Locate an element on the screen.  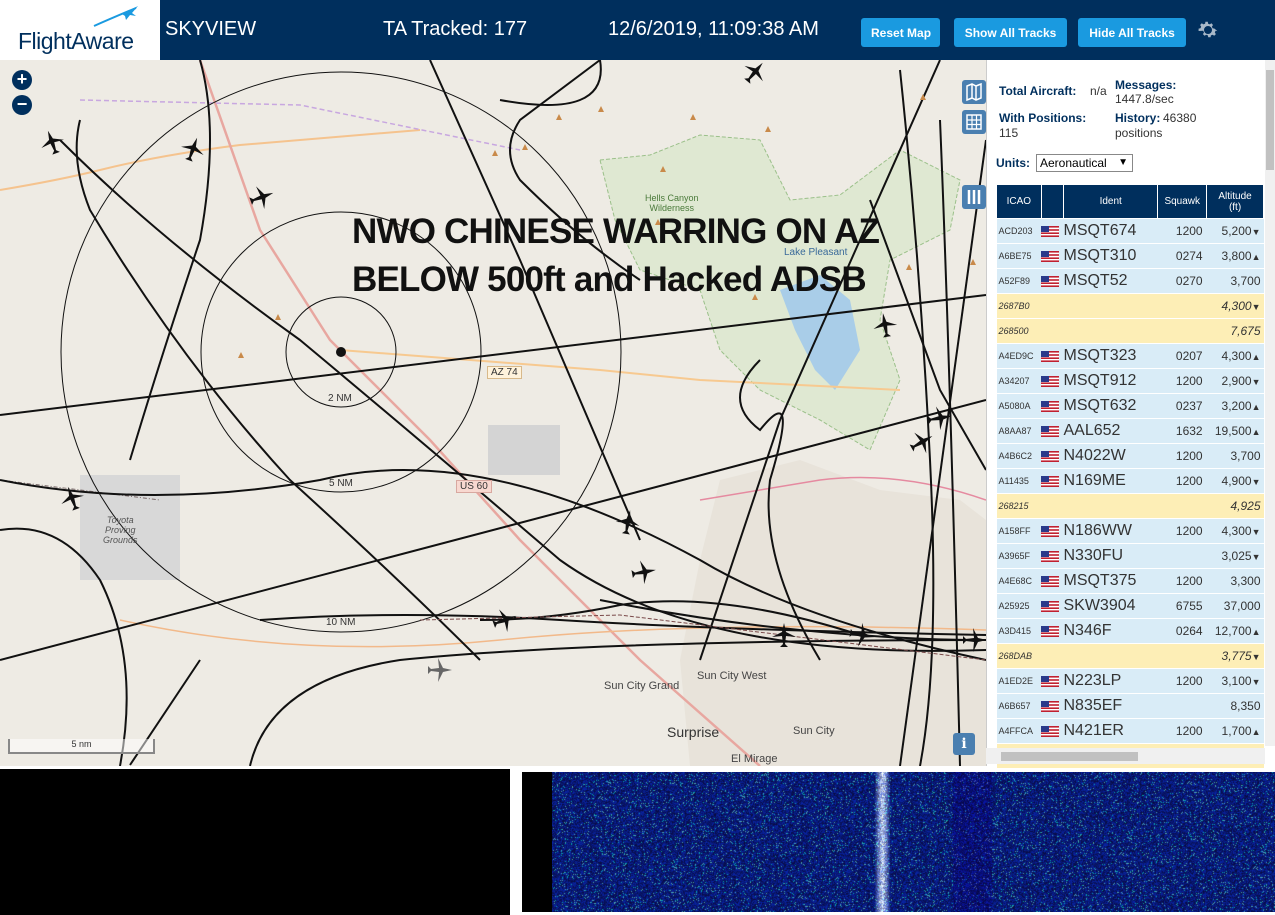
sidebar-vertical-scroll-thumb is located at coordinates (1270, 120).